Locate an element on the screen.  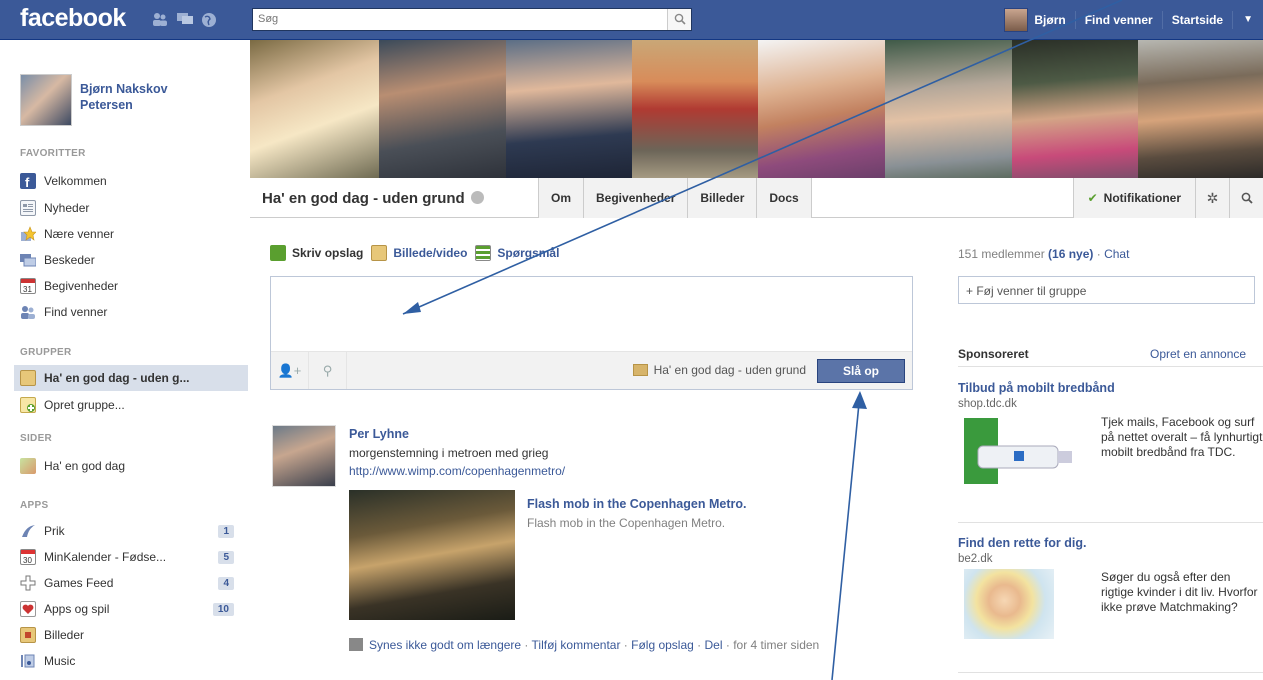
members-count: 151 medlemmer is located at coordinates (1001, 254).